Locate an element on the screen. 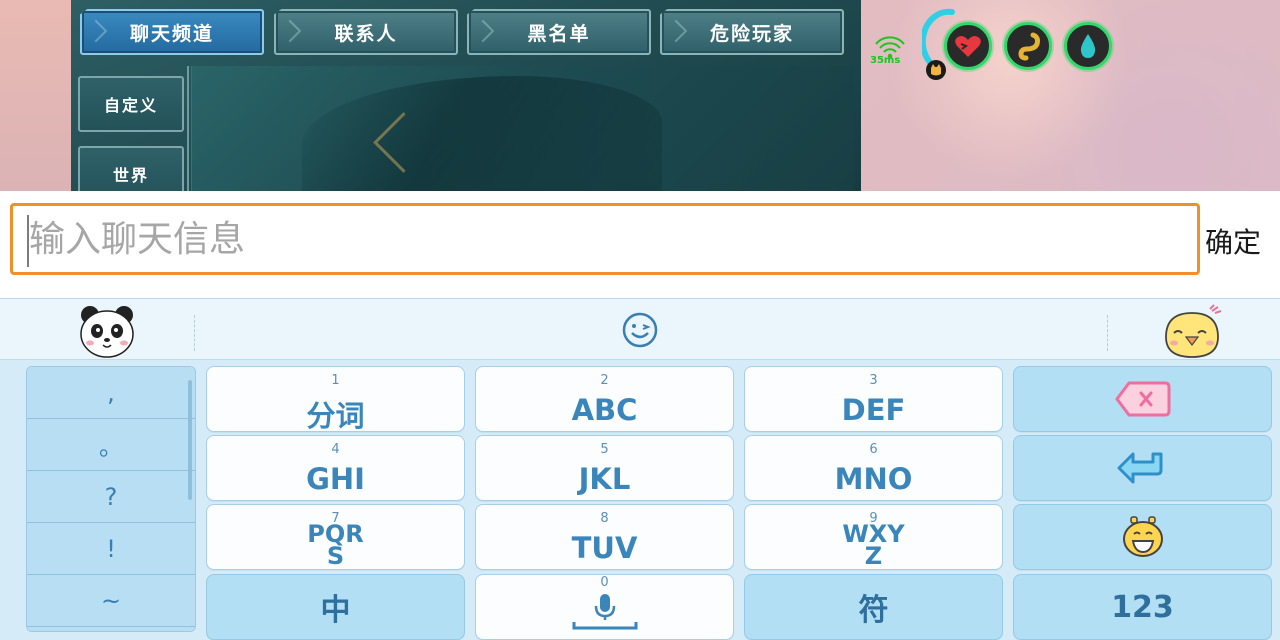 The height and width of the screenshot is (640, 1280). tab-label: 联系人 is located at coordinates (366, 33).